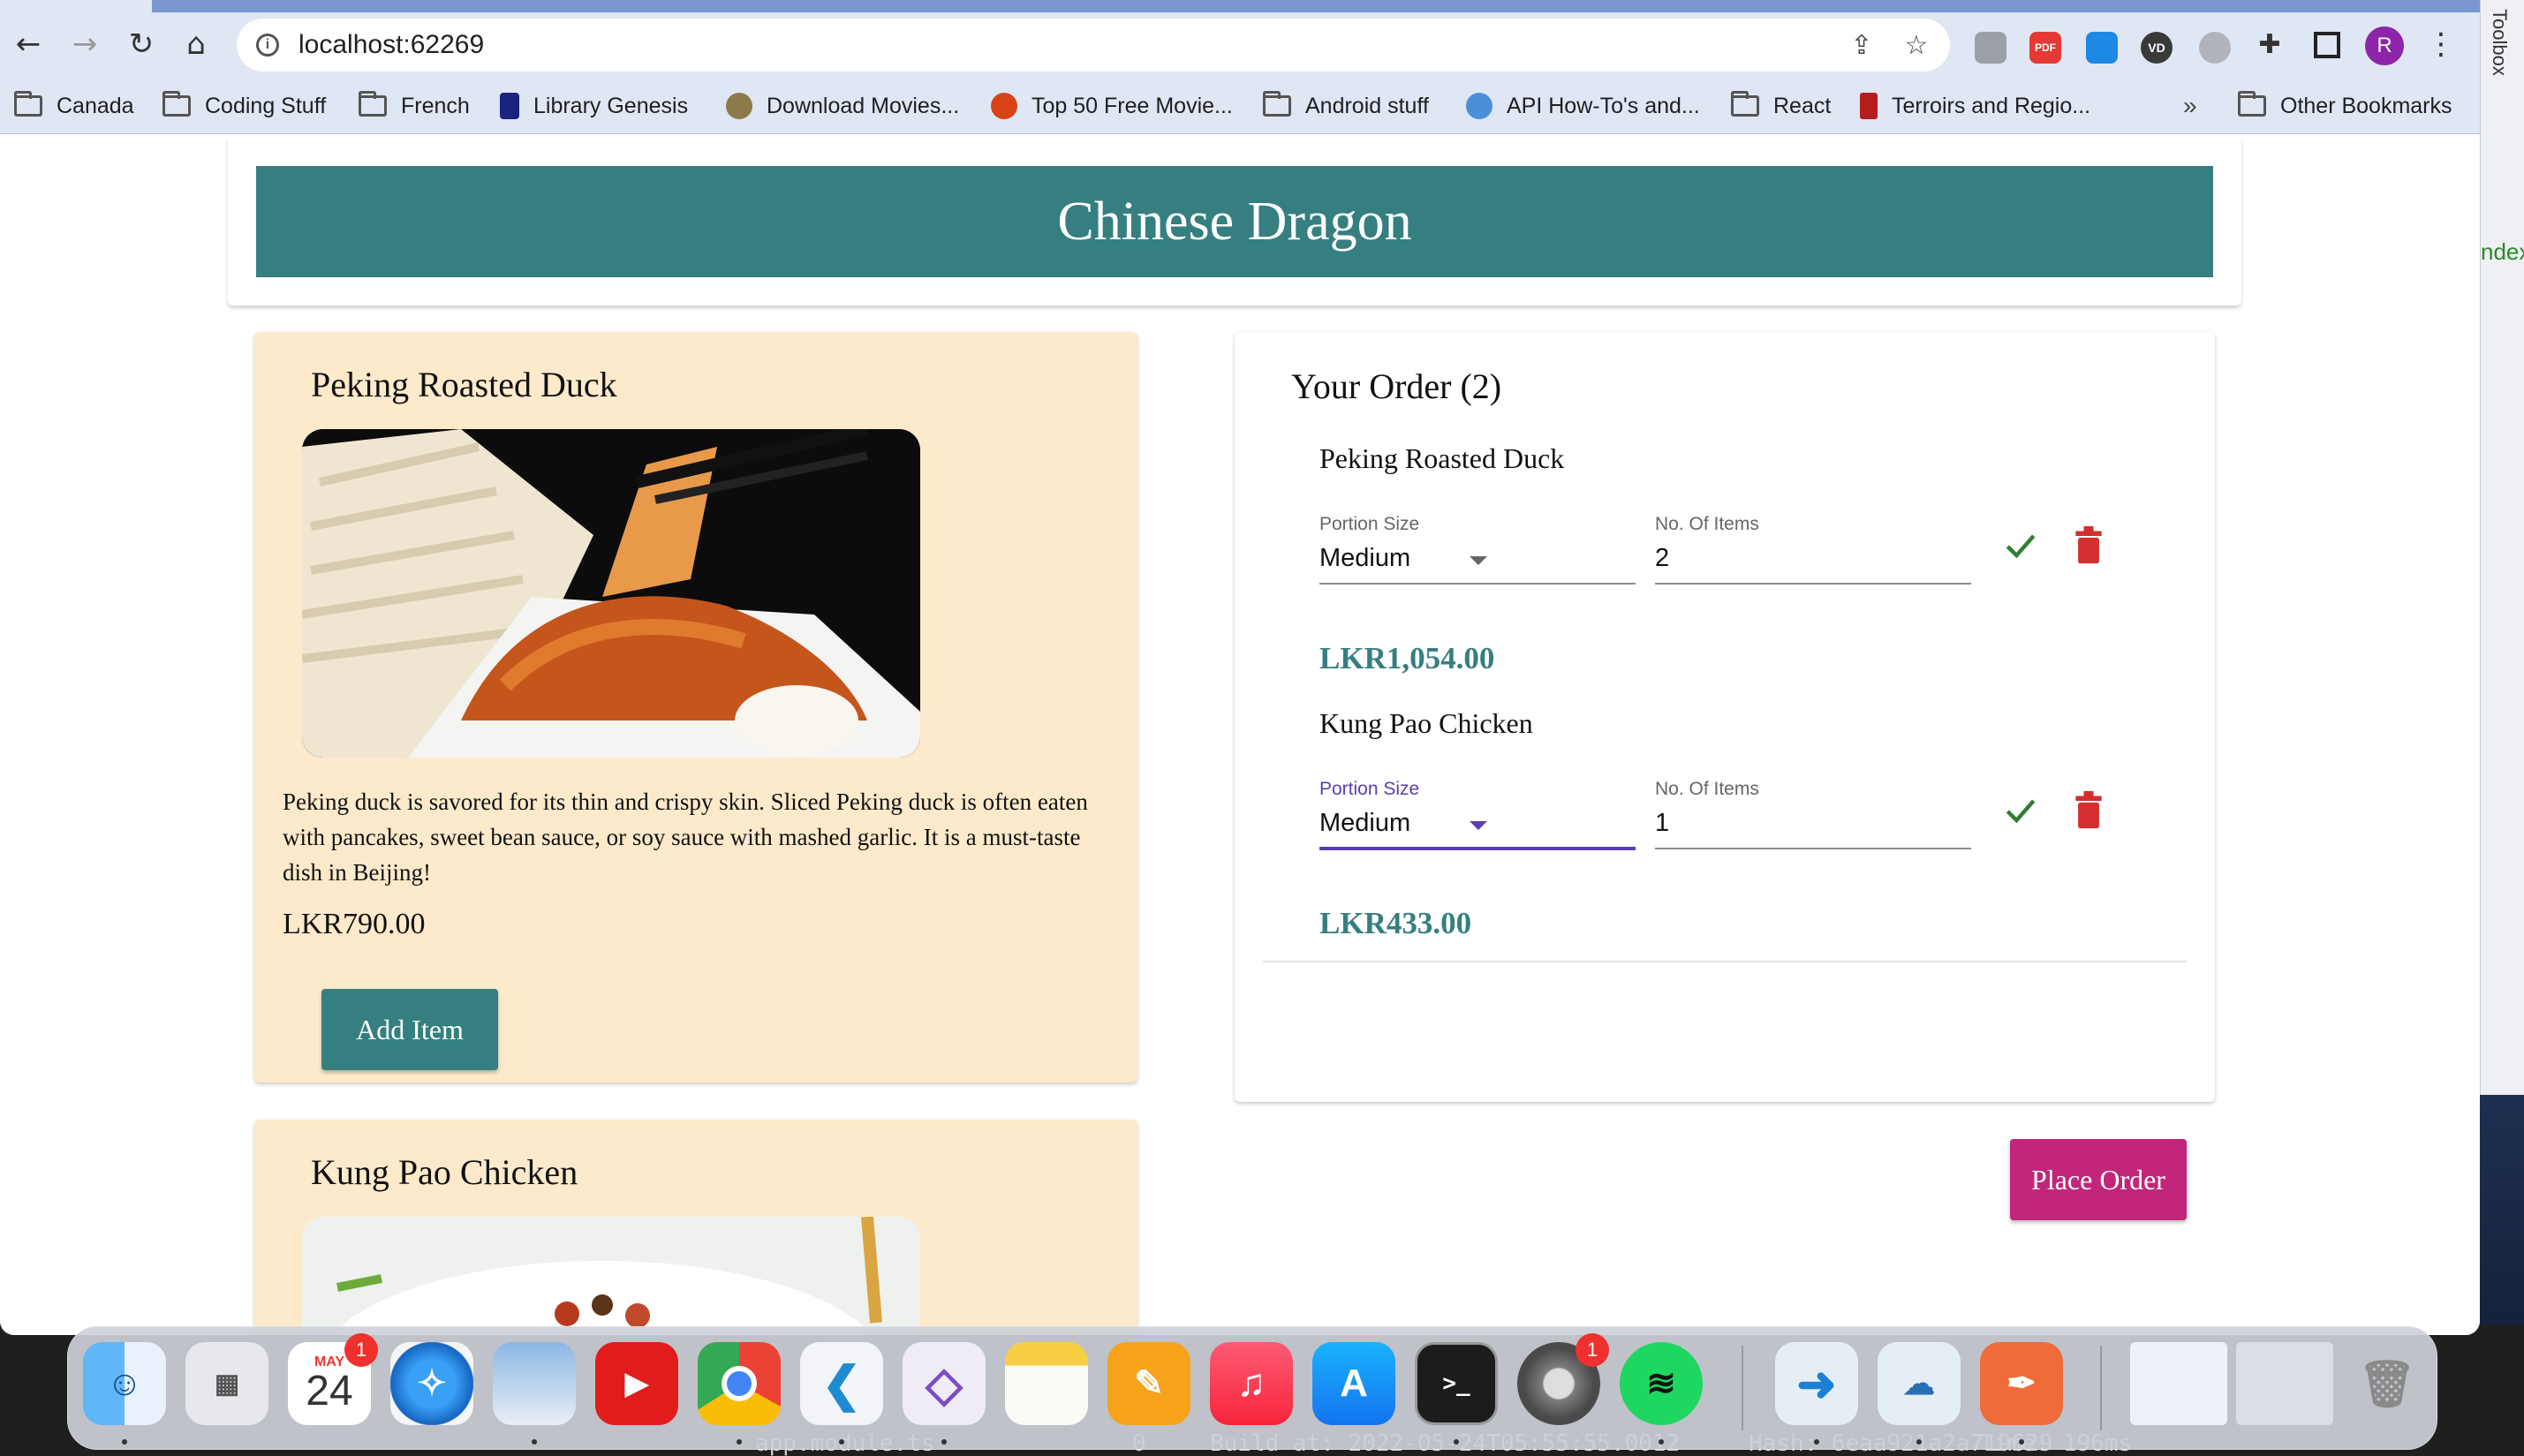 This screenshot has width=2524, height=1456. What do you see at coordinates (267, 45) in the screenshot?
I see `site-info-icon: i` at bounding box center [267, 45].